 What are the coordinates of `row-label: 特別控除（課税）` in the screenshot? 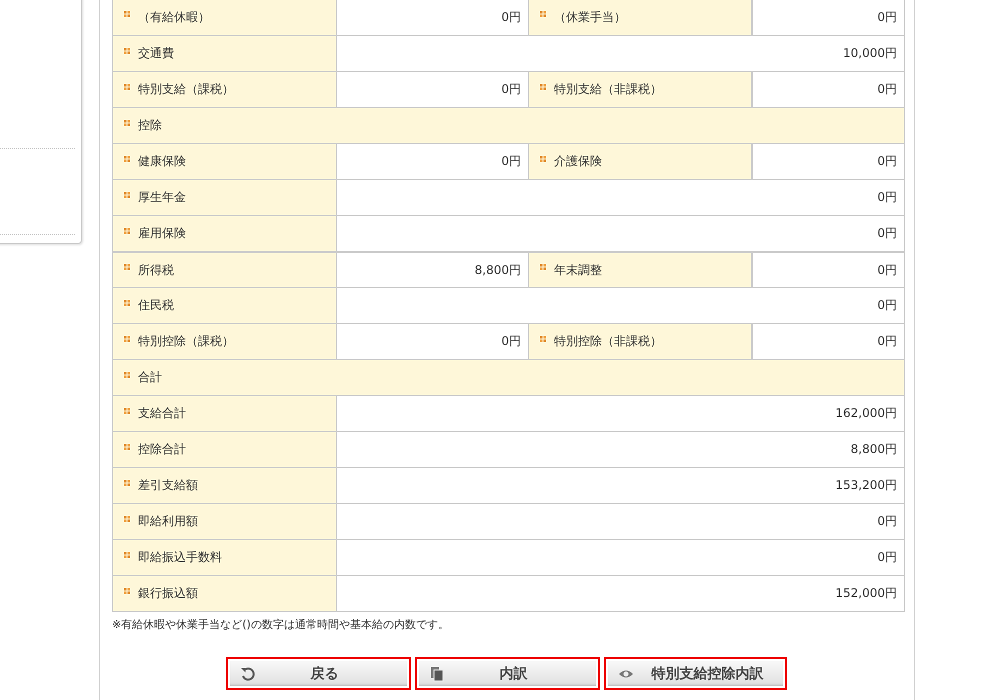 It's located at (186, 341).